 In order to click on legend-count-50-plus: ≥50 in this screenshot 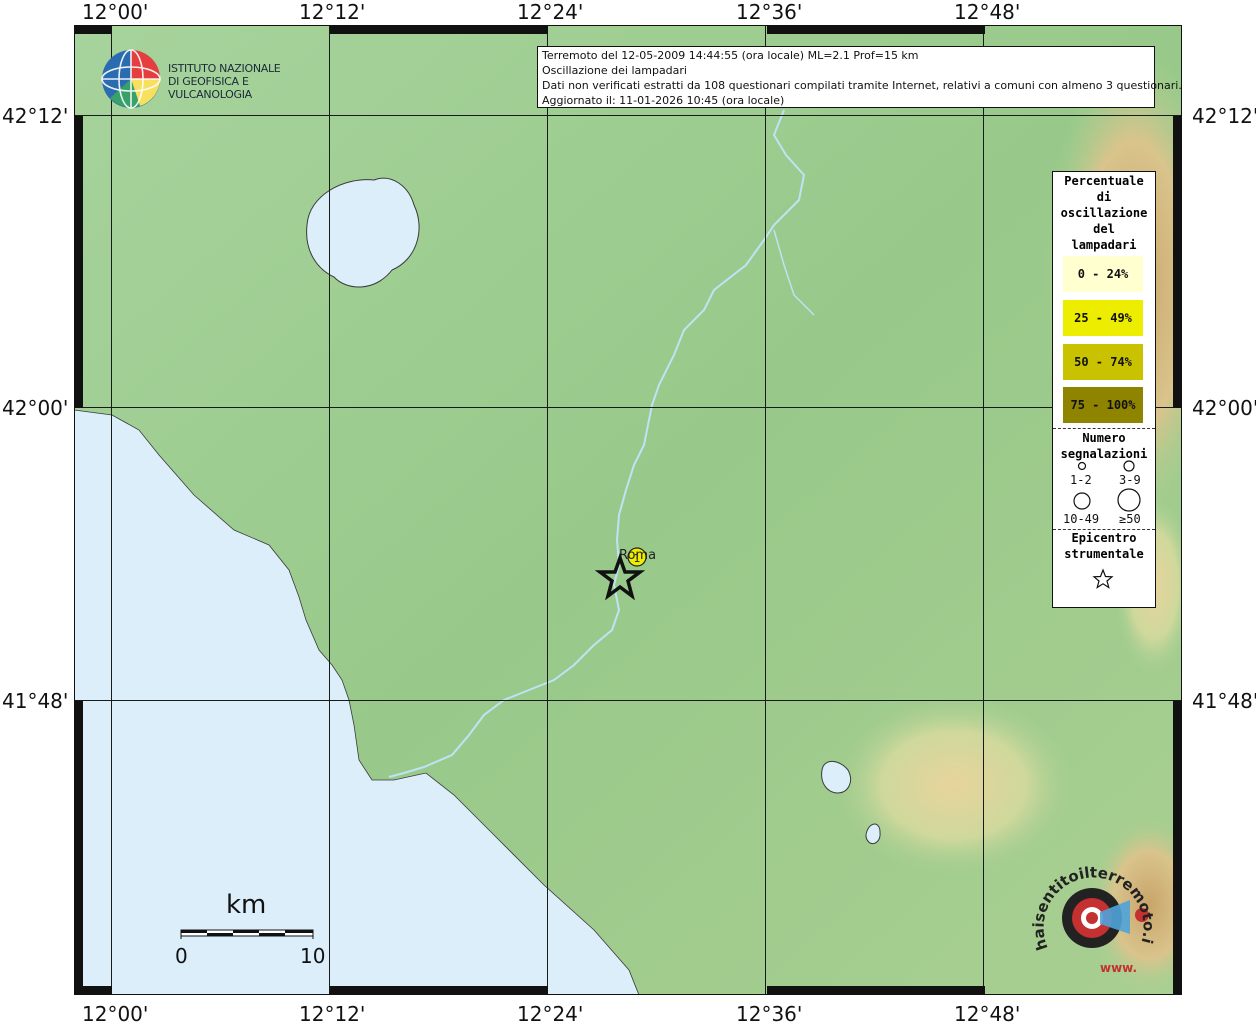, I will do `click(1130, 519)`.